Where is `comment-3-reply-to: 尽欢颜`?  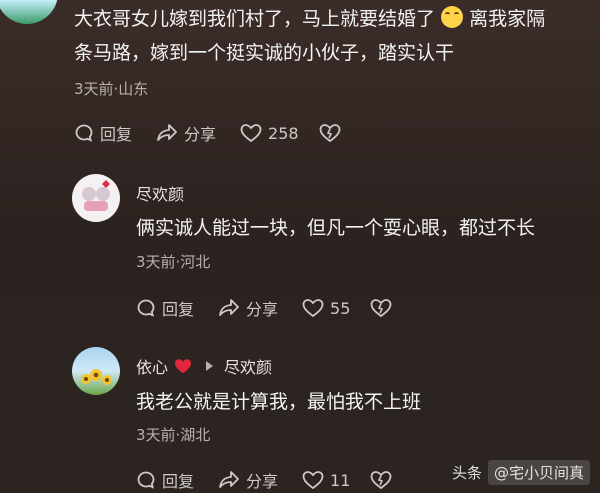 comment-3-reply-to: 尽欢颜 is located at coordinates (248, 366).